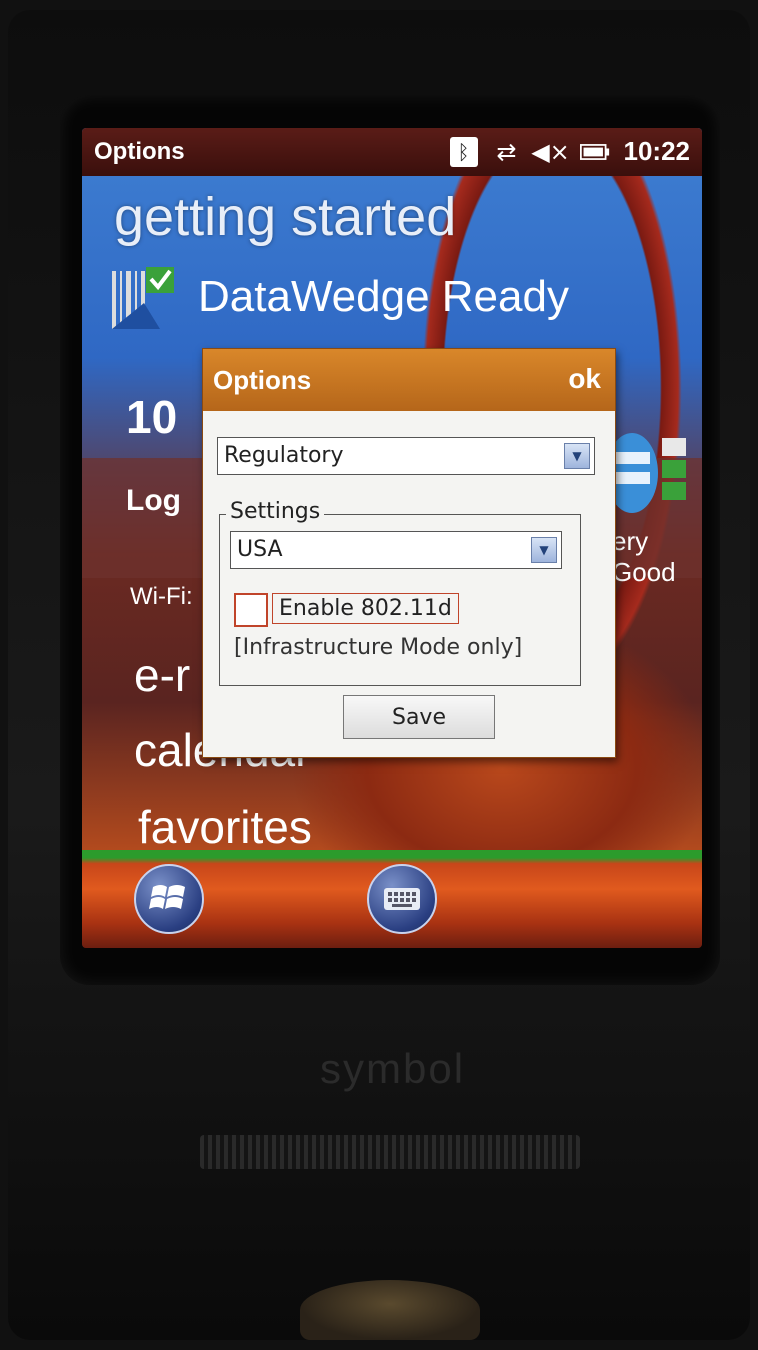 This screenshot has width=758, height=1350. I want to click on keyboard-button, so click(402, 899).